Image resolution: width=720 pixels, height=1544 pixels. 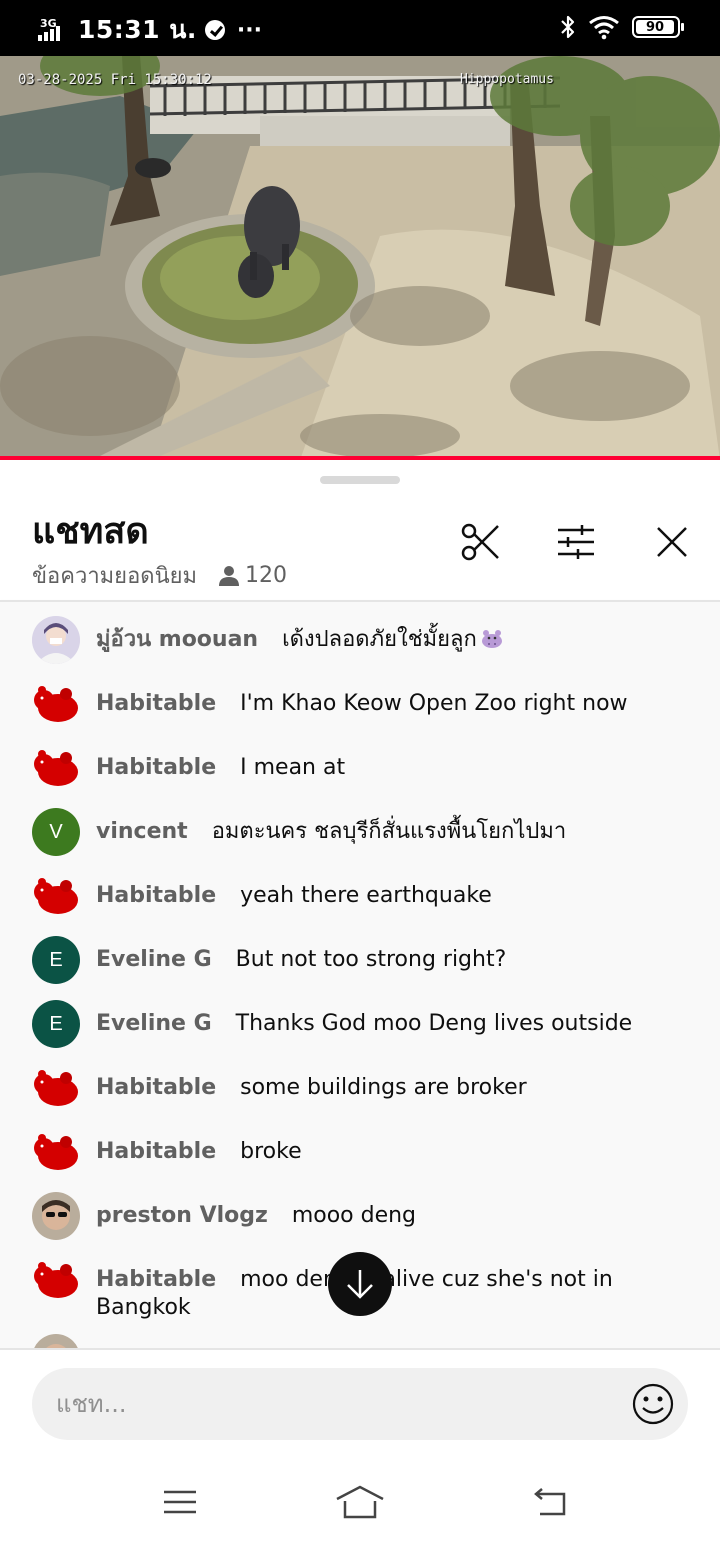 I want to click on chat-message, so click(x=360, y=1341).